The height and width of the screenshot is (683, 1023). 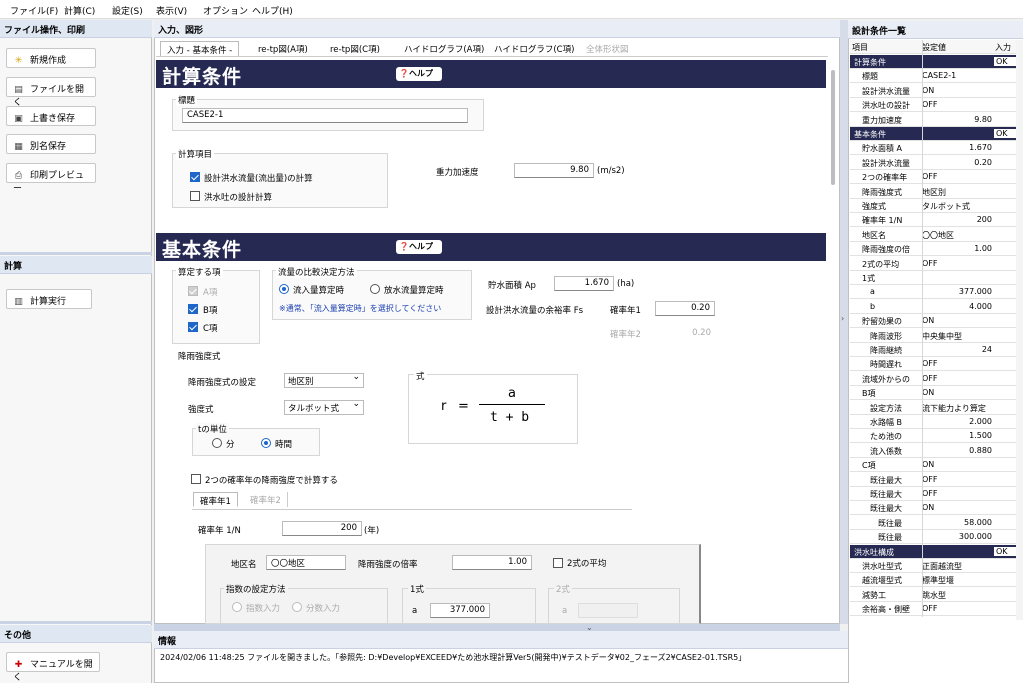 What do you see at coordinates (936, 537) in the screenshot?
I see `grid-row: 既往最 300.000` at bounding box center [936, 537].